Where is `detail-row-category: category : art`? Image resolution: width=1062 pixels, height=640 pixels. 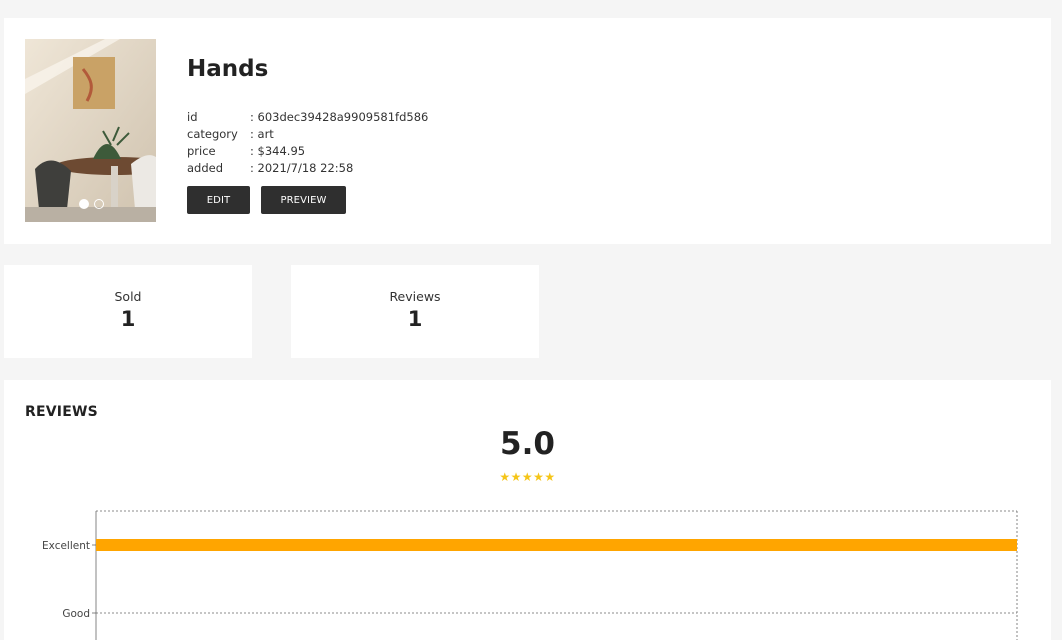
detail-row-category: category : art is located at coordinates (307, 134).